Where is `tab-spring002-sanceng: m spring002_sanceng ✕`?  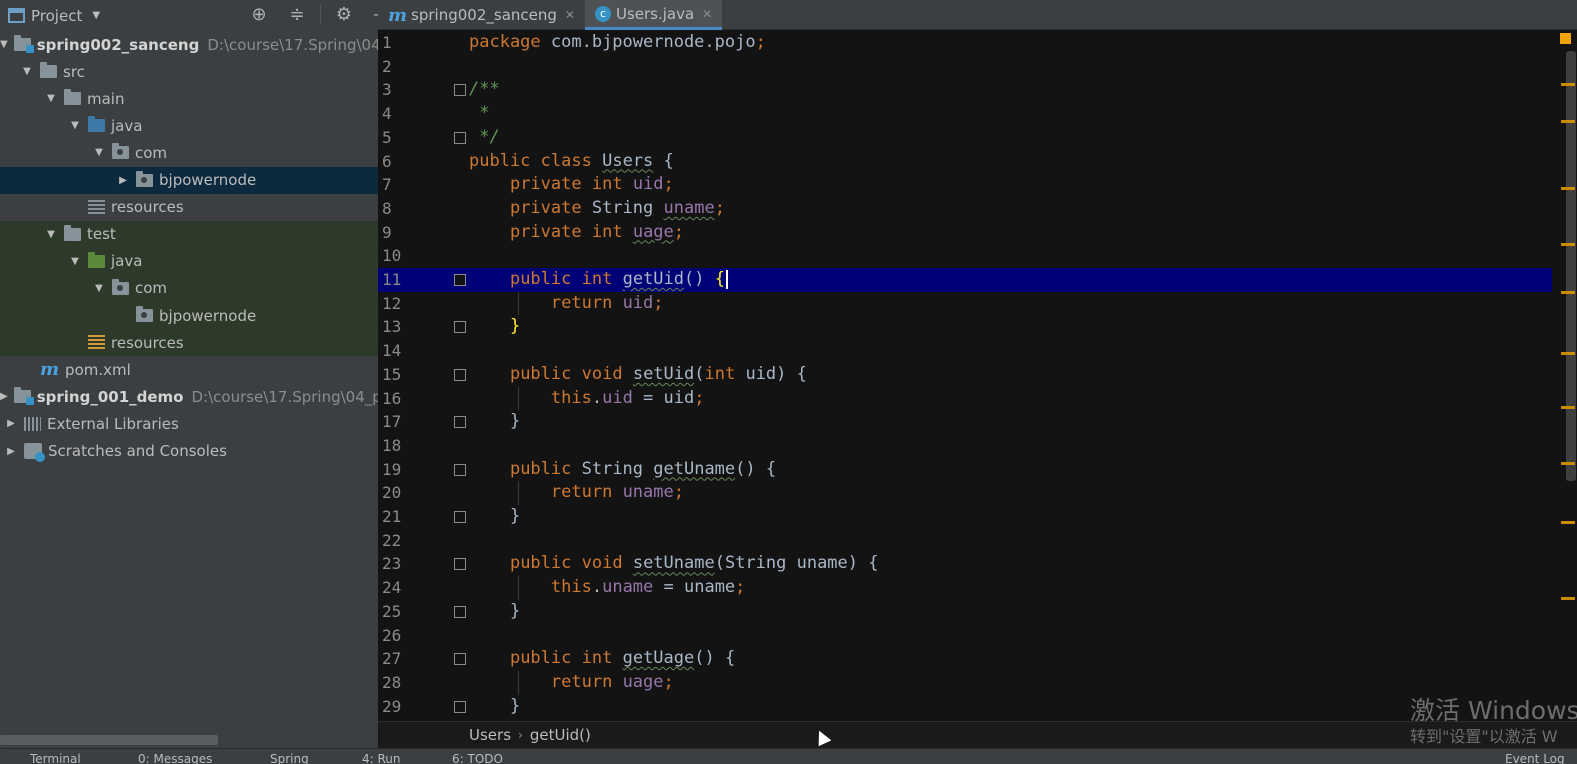
tab-spring002-sanceng: m spring002_sanceng ✕ is located at coordinates (481, 15).